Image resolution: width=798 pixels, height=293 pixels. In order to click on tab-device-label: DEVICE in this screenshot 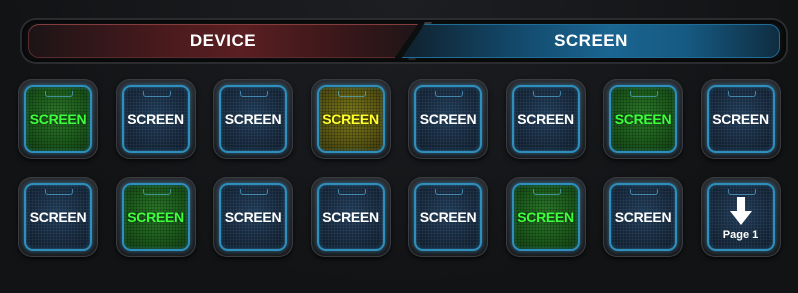, I will do `click(223, 40)`.